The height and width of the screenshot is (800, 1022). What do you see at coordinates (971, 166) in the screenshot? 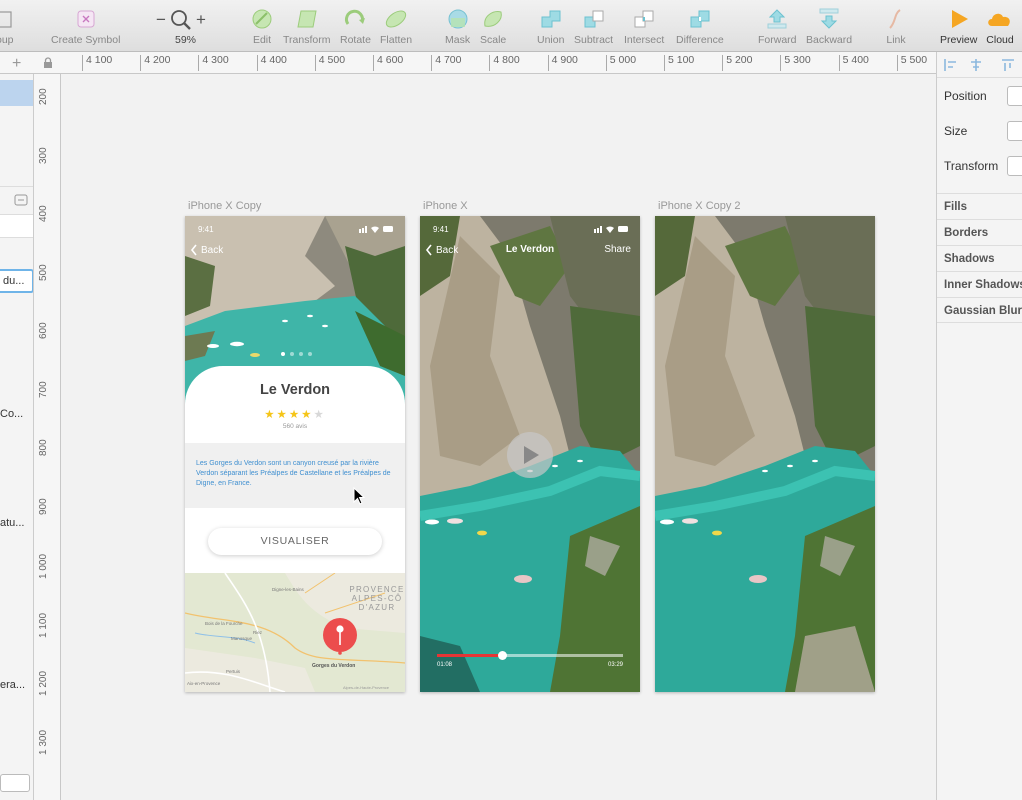
I see `transform-label: Transform` at bounding box center [971, 166].